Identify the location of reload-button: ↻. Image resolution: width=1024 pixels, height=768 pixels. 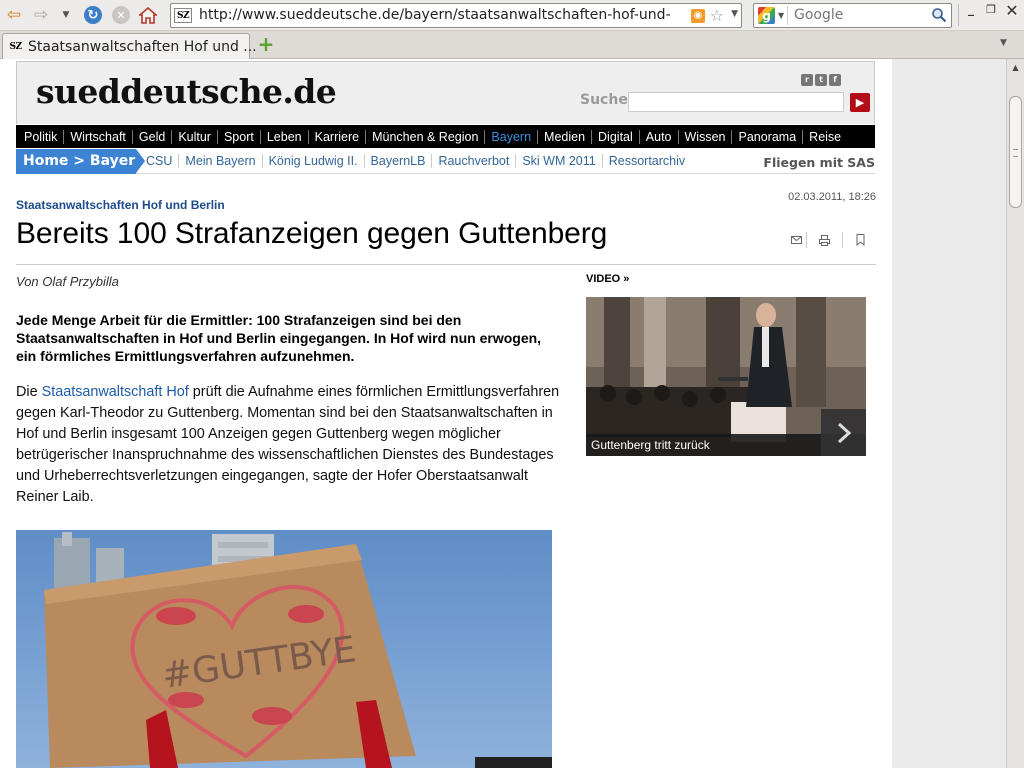
(93, 15).